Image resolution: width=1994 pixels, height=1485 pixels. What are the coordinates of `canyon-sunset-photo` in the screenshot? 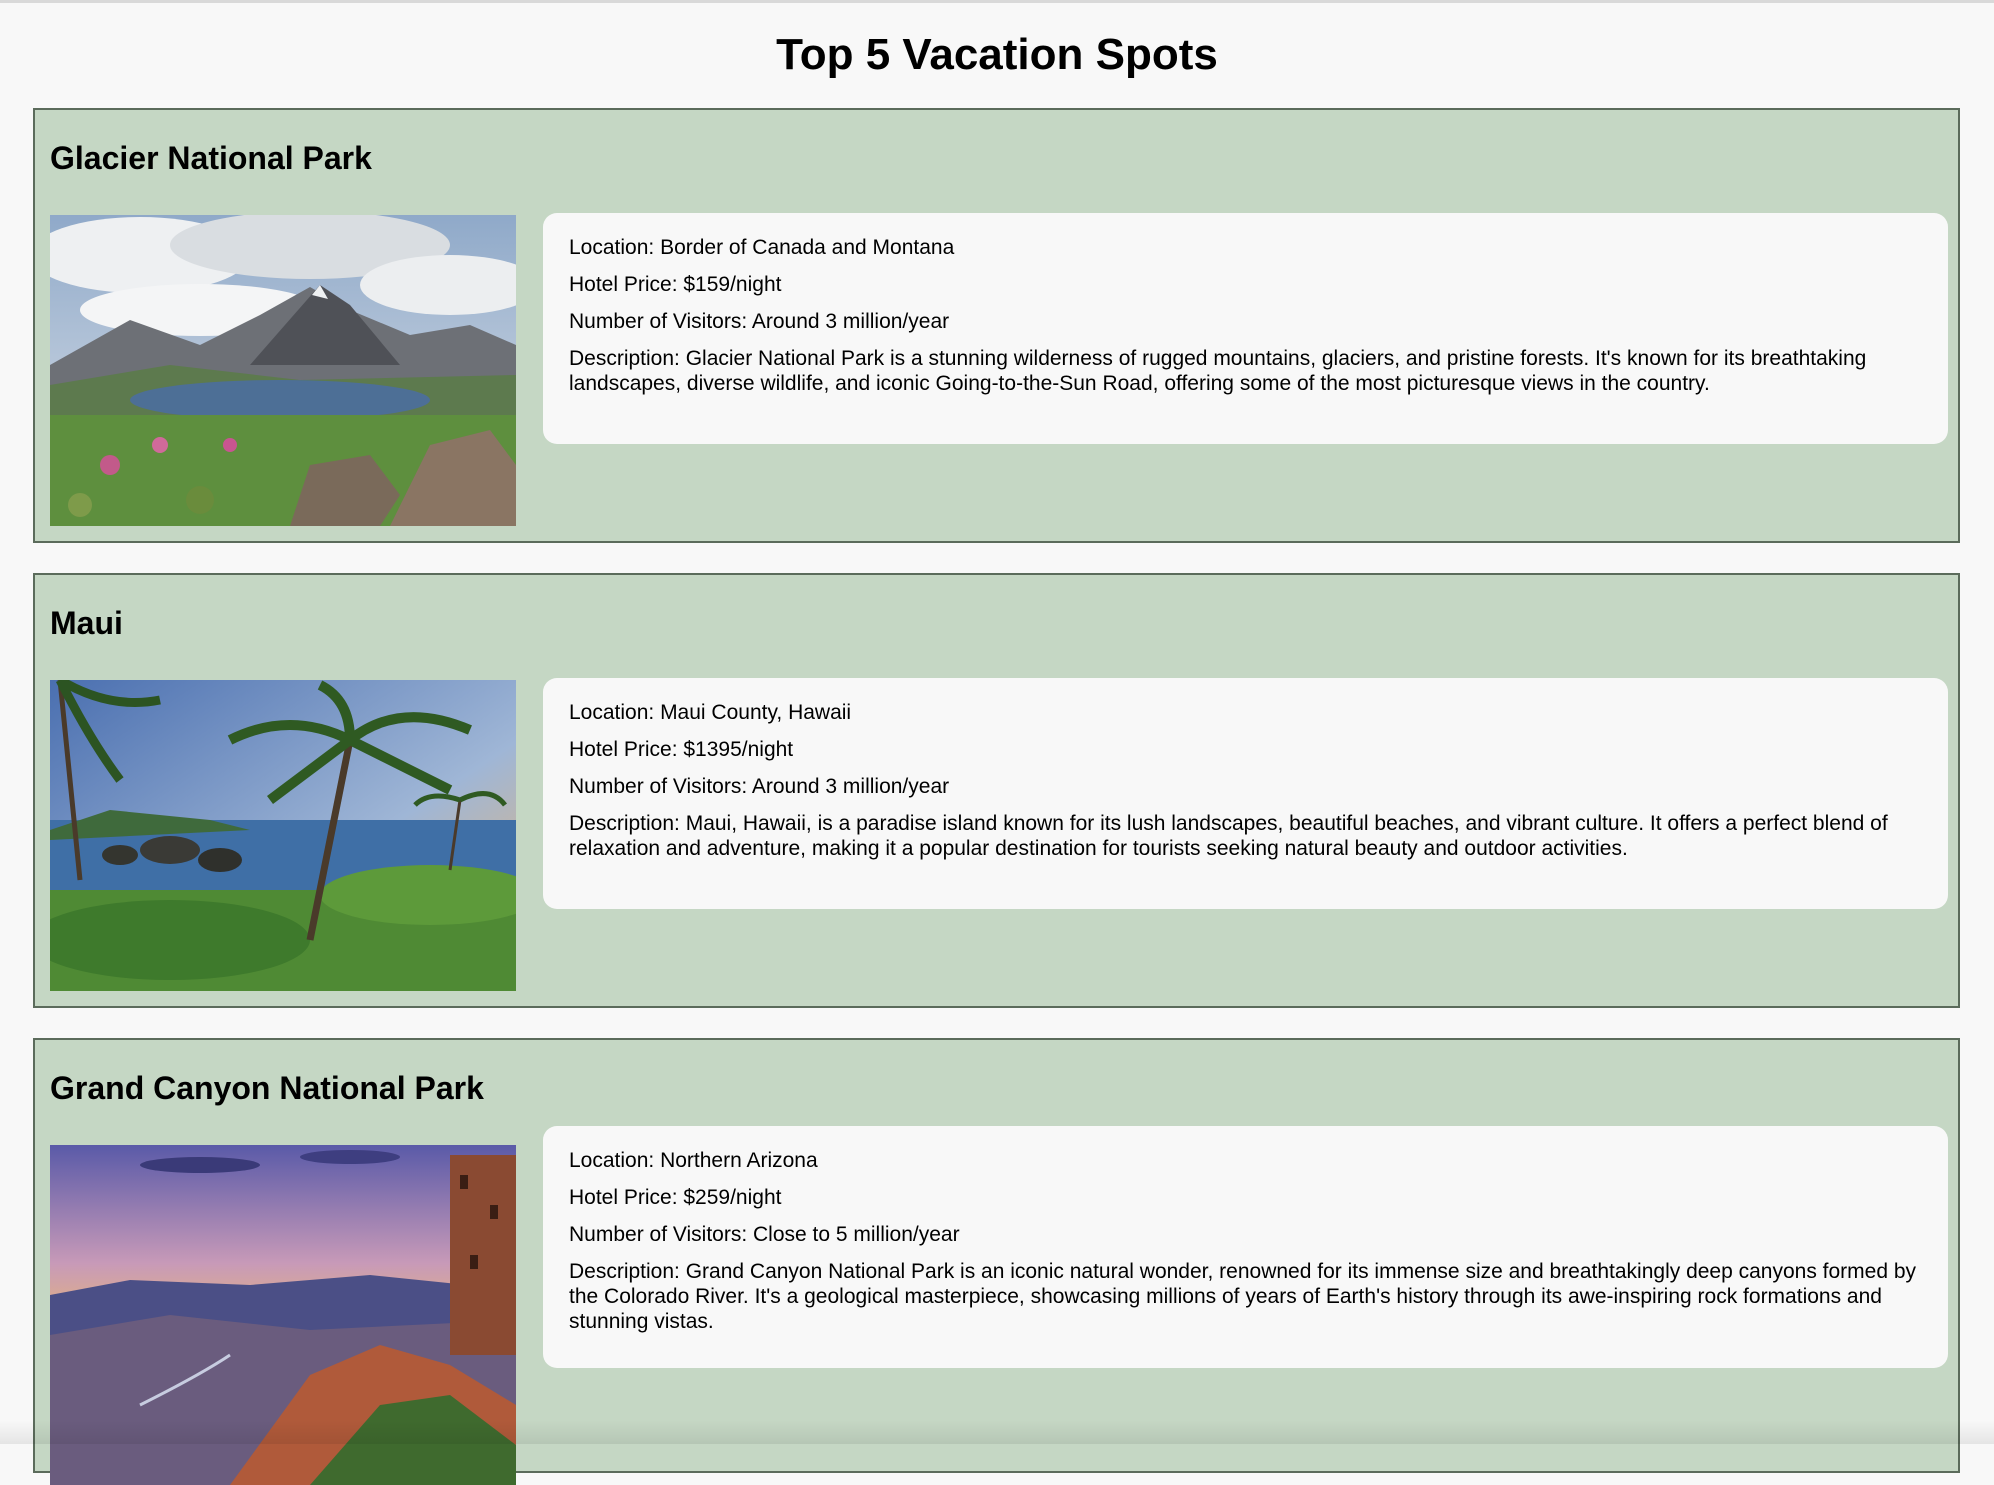 It's located at (283, 1315).